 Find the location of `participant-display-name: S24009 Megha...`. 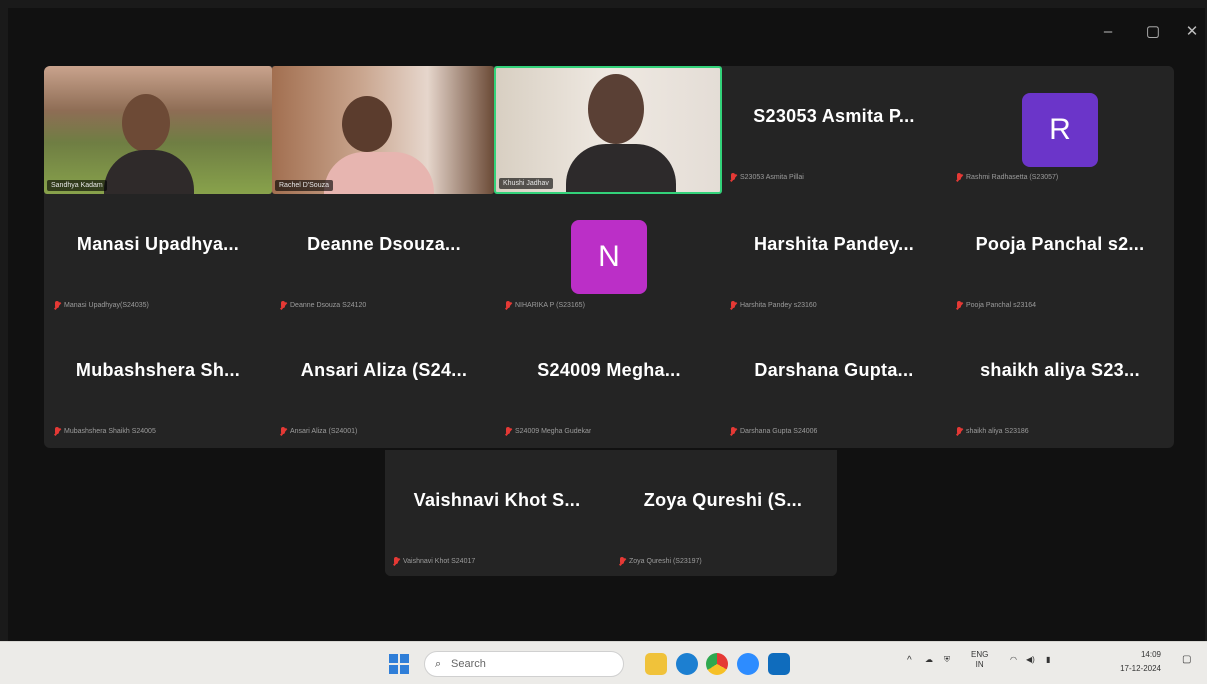

participant-display-name: S24009 Megha... is located at coordinates (609, 370).